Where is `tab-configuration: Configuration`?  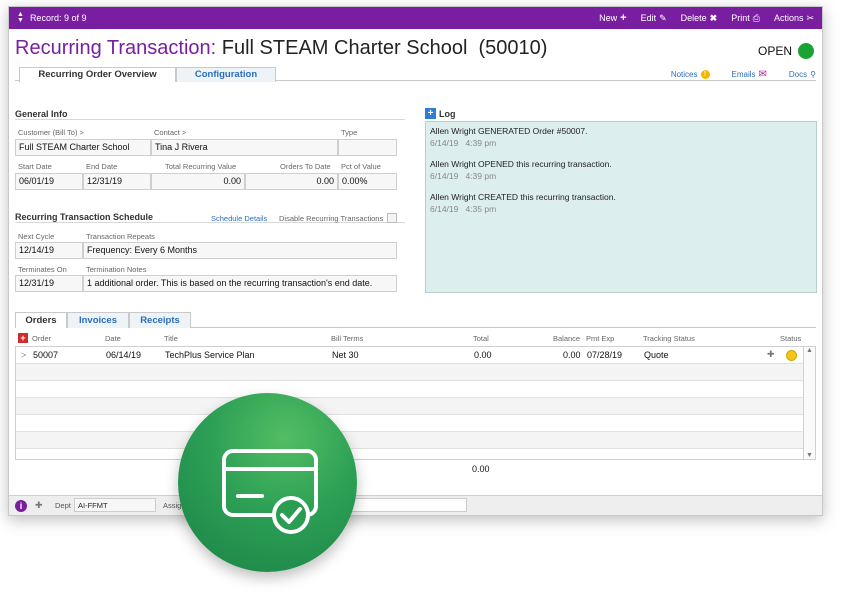 tab-configuration: Configuration is located at coordinates (226, 74).